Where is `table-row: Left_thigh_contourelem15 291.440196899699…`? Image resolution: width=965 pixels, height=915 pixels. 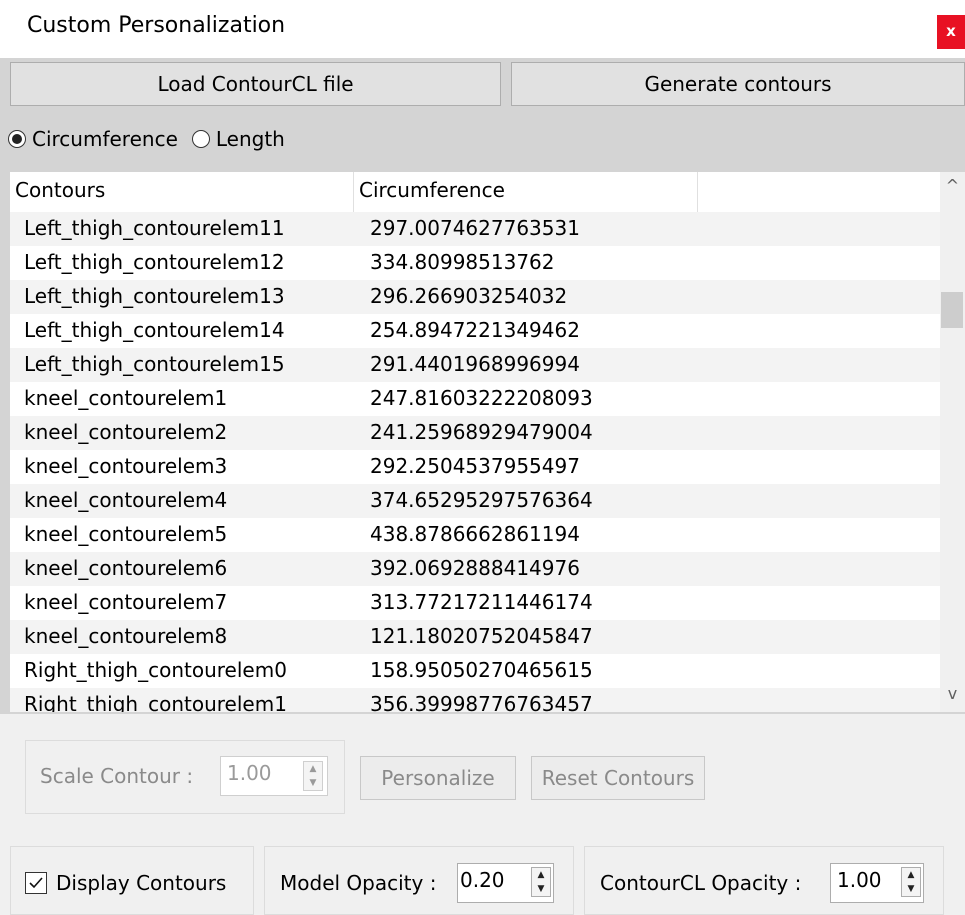
table-row: Left_thigh_contourelem15 291.440196899699… is located at coordinates (475, 365).